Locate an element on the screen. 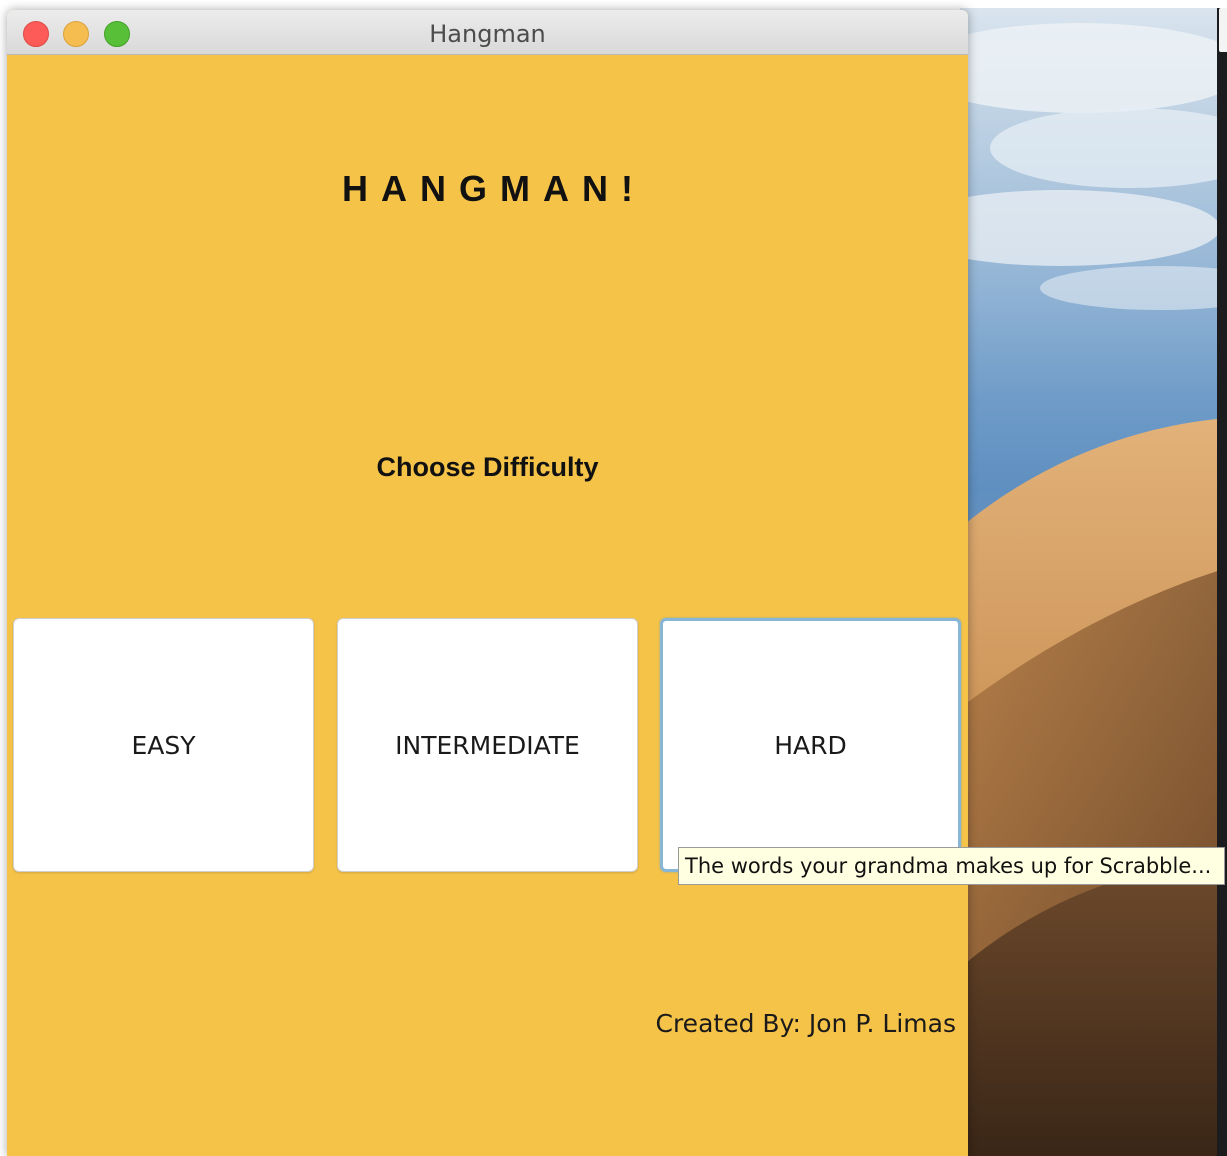  choose-difficulty-label: Choose Difficulty is located at coordinates (487, 467).